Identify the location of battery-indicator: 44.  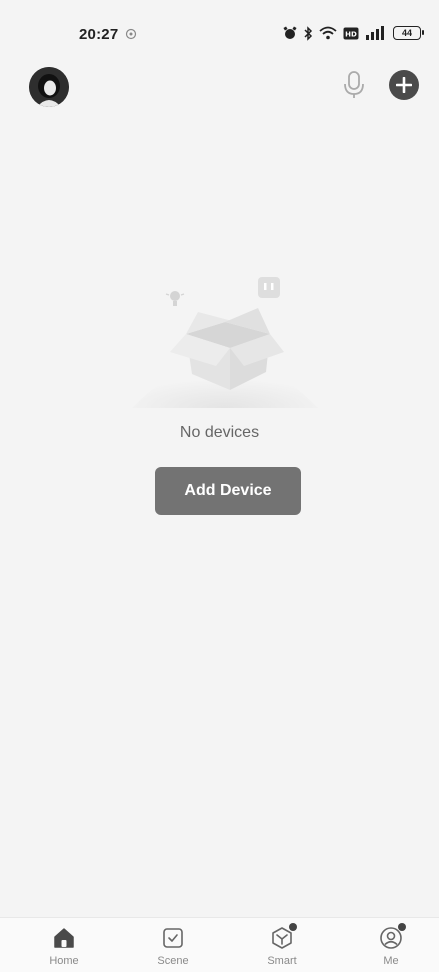
(408, 33).